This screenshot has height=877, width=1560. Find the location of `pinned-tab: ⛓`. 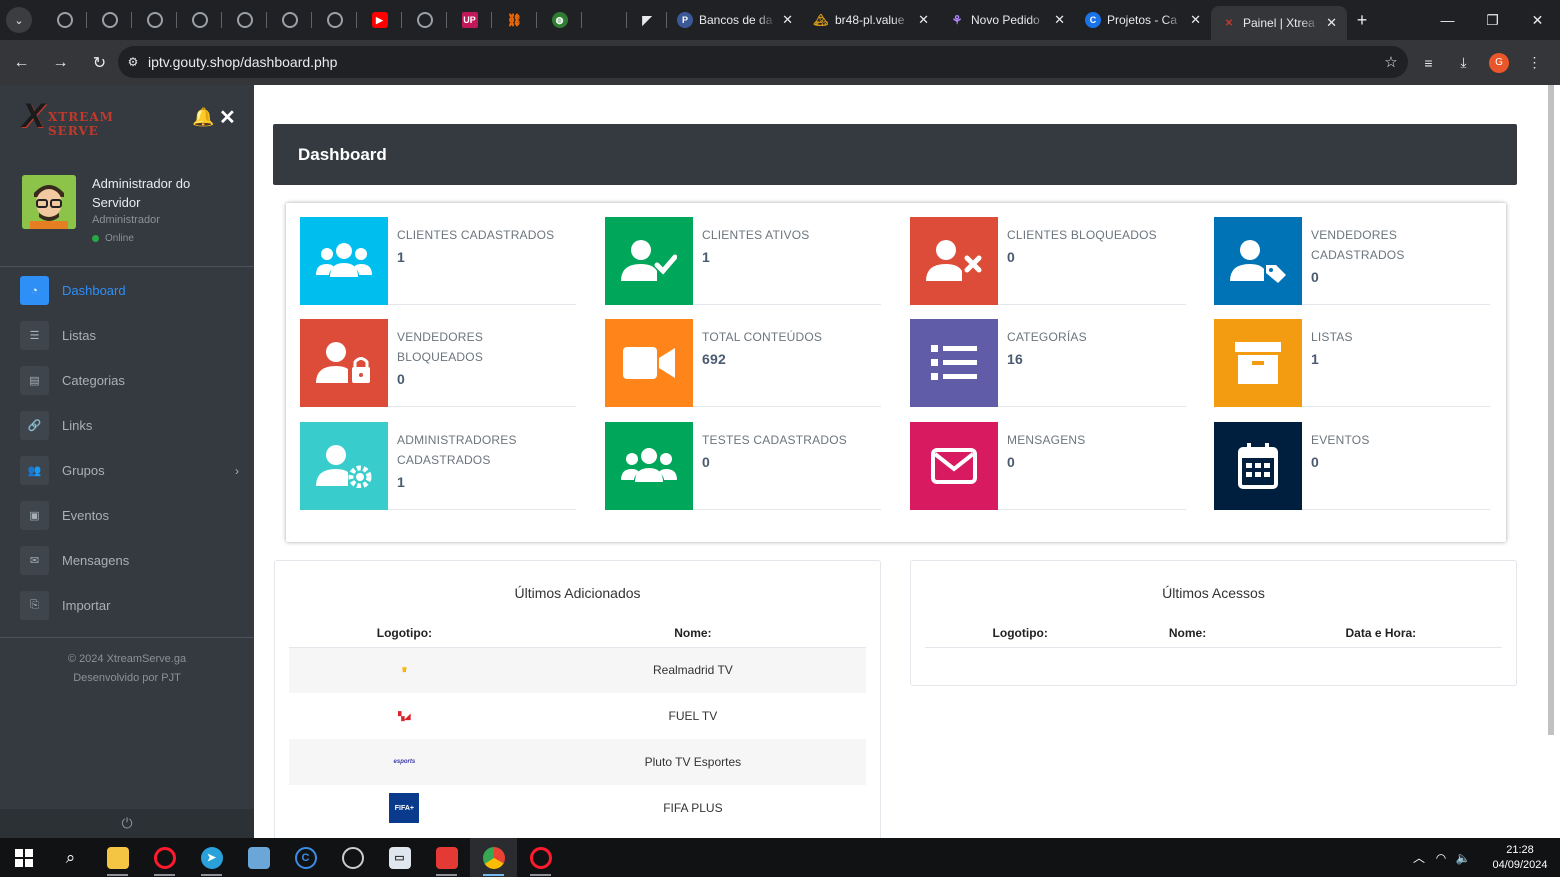

pinned-tab: ⛓ is located at coordinates (514, 20).